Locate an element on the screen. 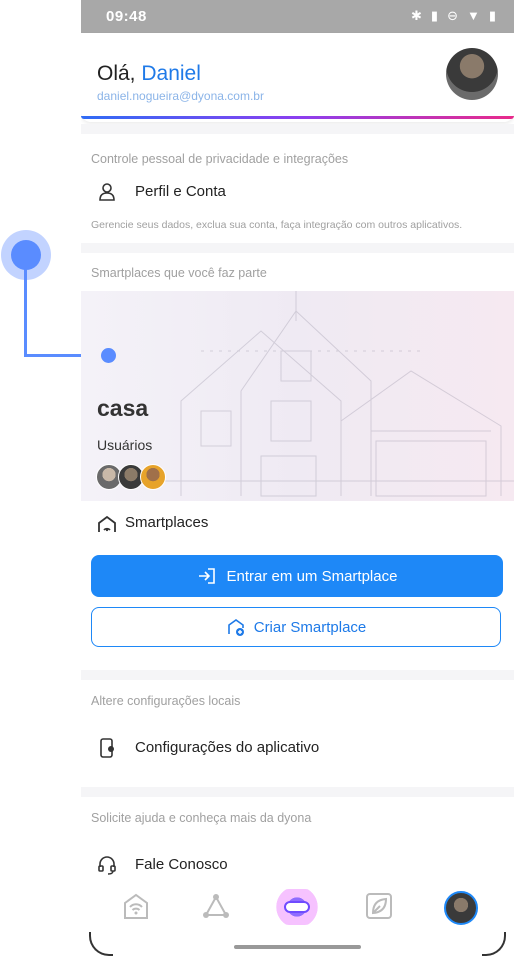  profile-account-item: Perfil e Conta is located at coordinates (297, 192).